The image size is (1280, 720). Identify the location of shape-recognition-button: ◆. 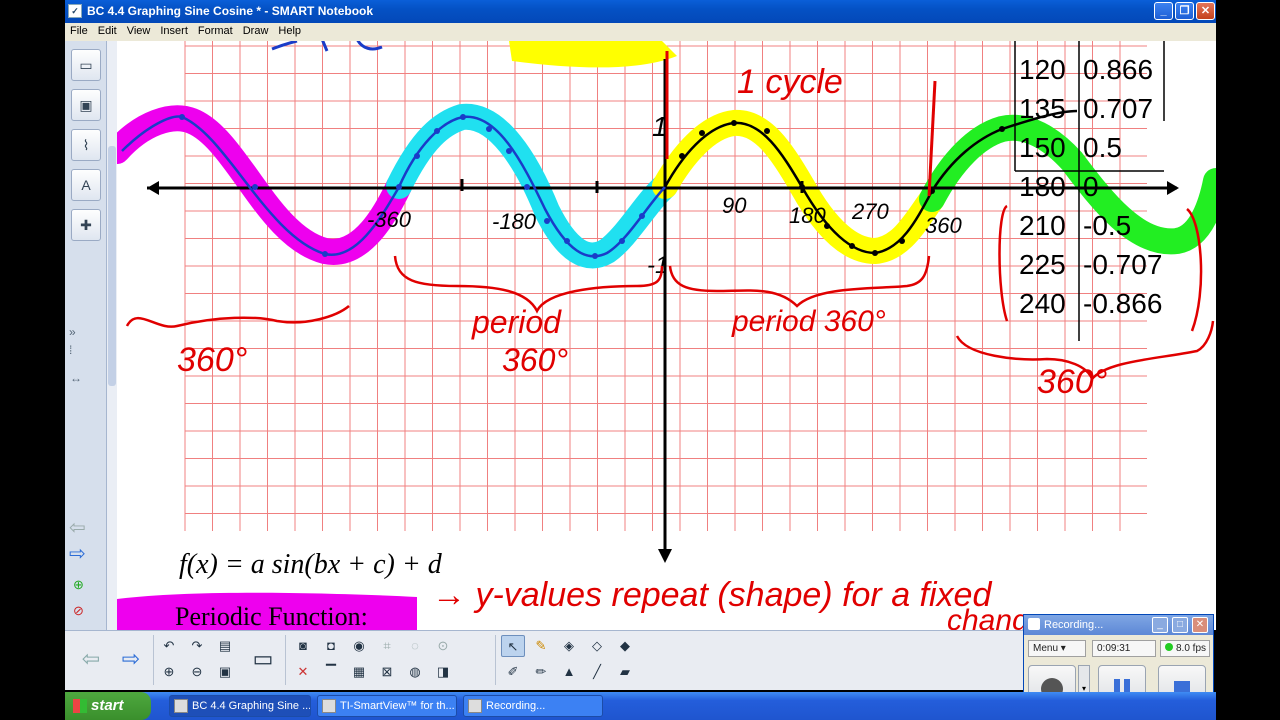
(625, 646).